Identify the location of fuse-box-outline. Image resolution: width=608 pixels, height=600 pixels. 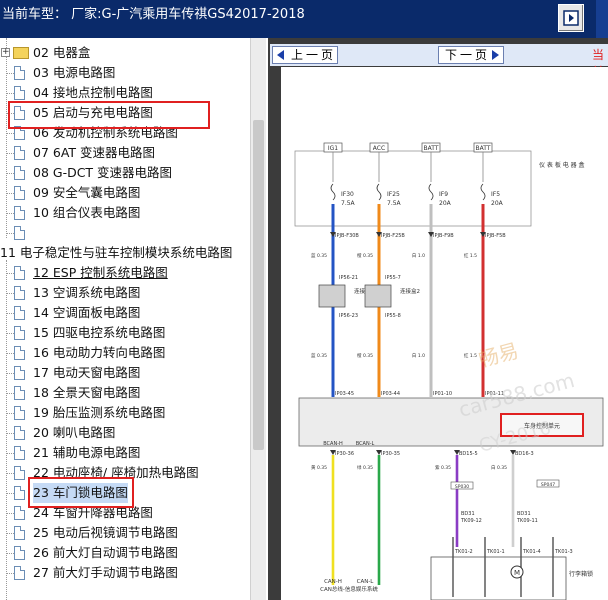
(413, 188).